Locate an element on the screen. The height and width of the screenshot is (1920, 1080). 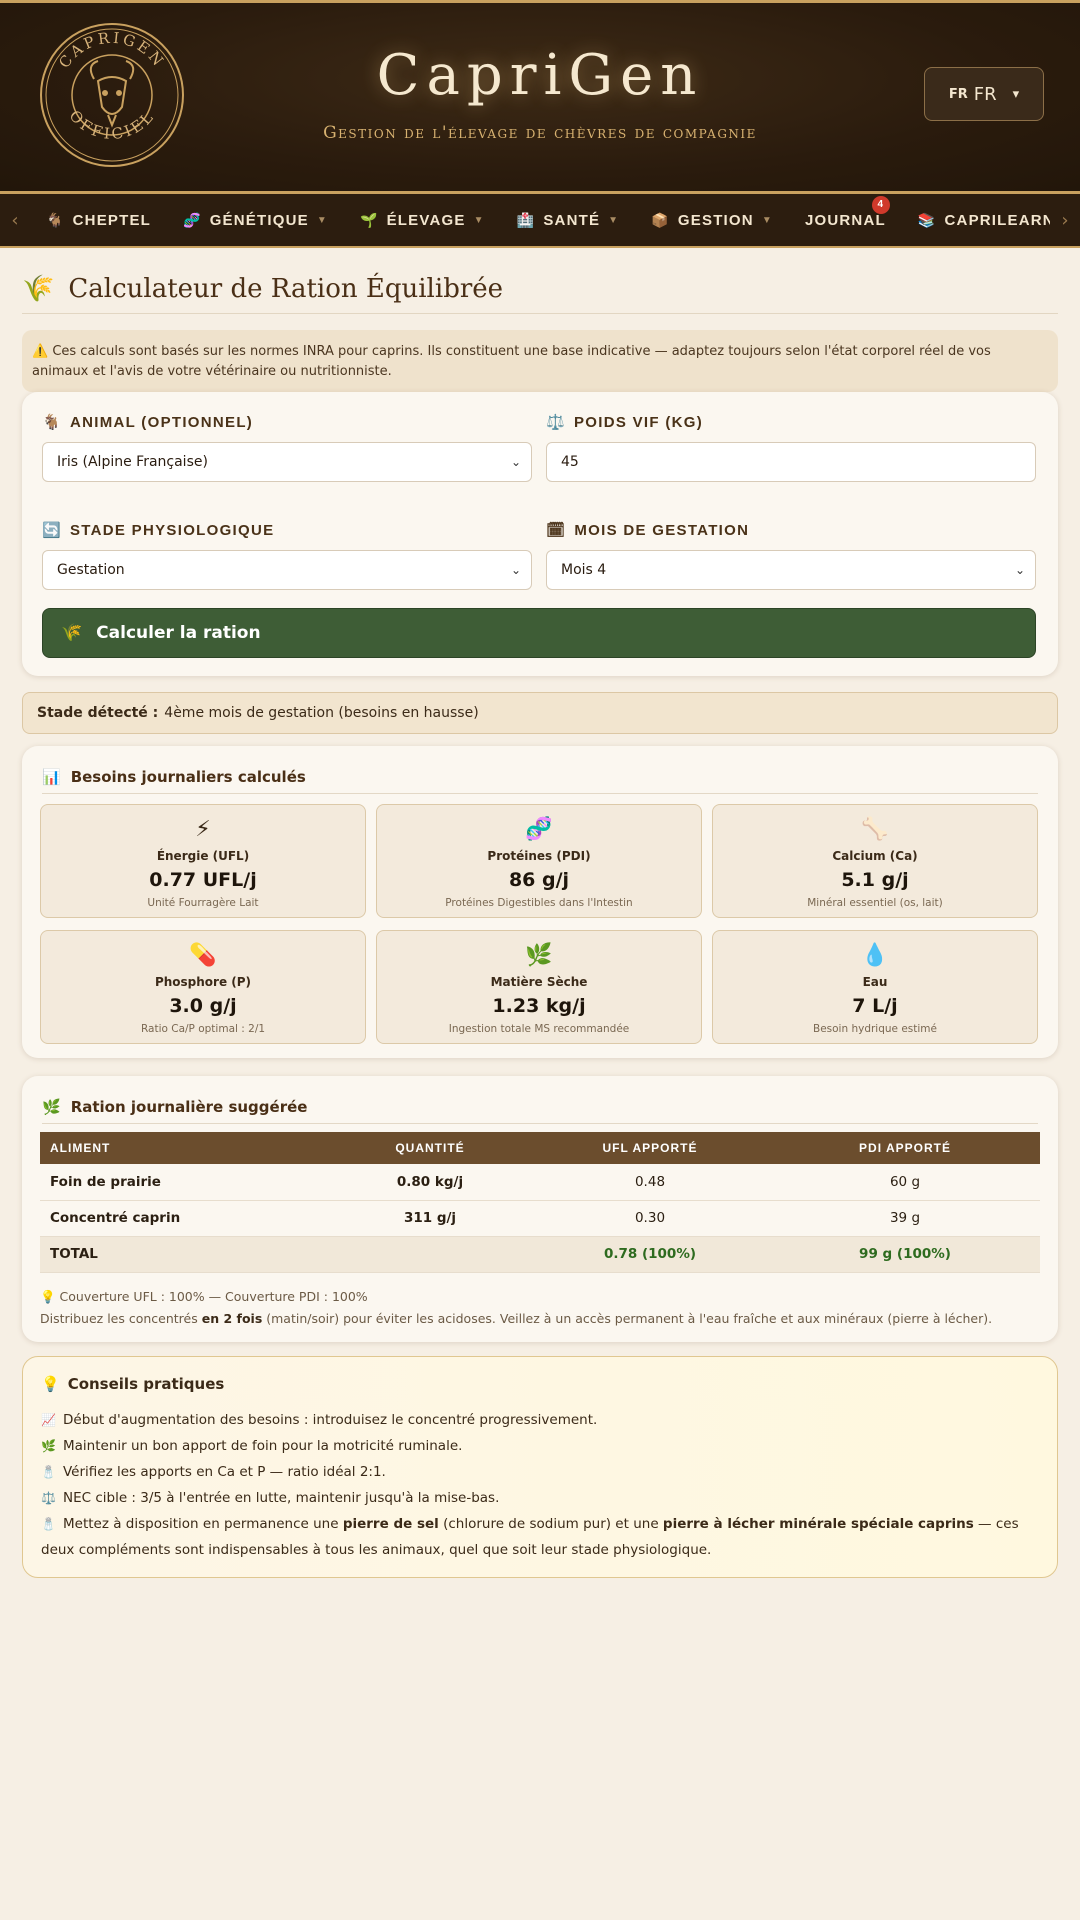
water-drop-icon: 💧 is located at coordinates (875, 955).